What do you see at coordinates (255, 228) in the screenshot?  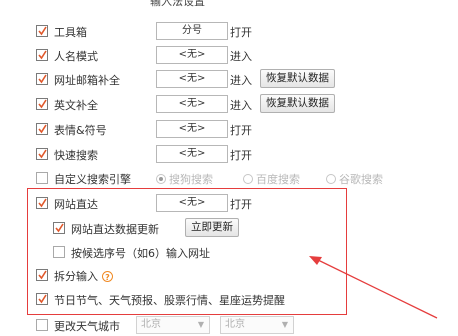 I see `direct-site-update-row: 网站直达数据更新 立即更新` at bounding box center [255, 228].